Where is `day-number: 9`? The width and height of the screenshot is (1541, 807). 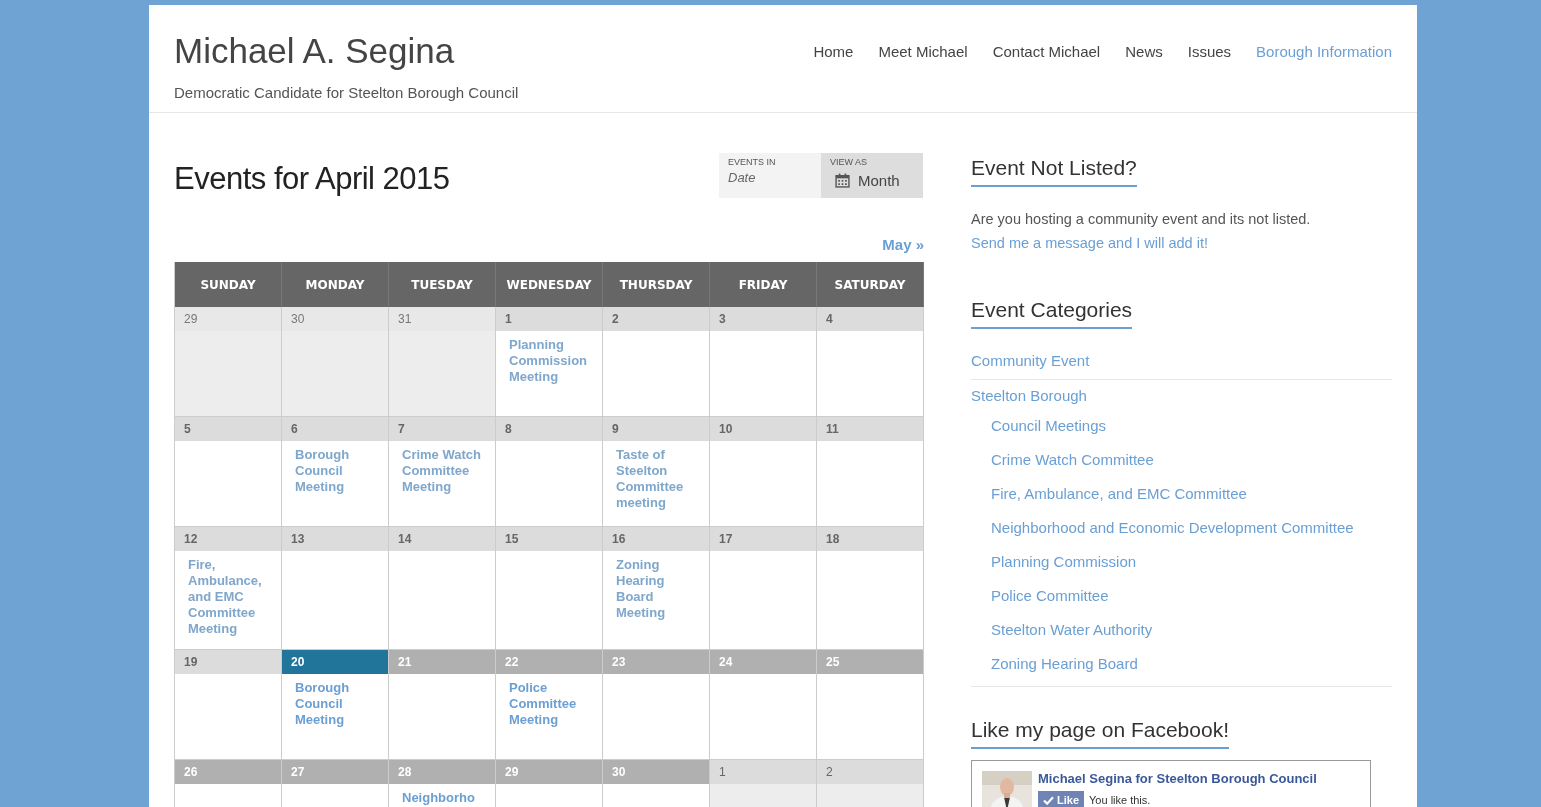 day-number: 9 is located at coordinates (656, 429).